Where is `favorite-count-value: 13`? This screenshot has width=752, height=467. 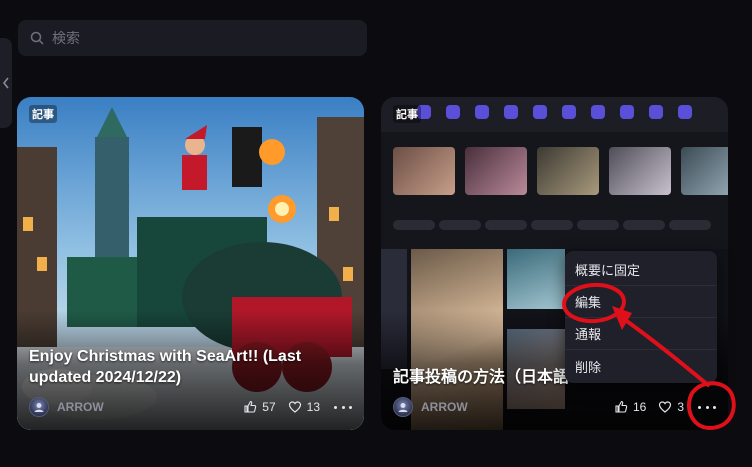
favorite-count-value: 13 is located at coordinates (313, 407).